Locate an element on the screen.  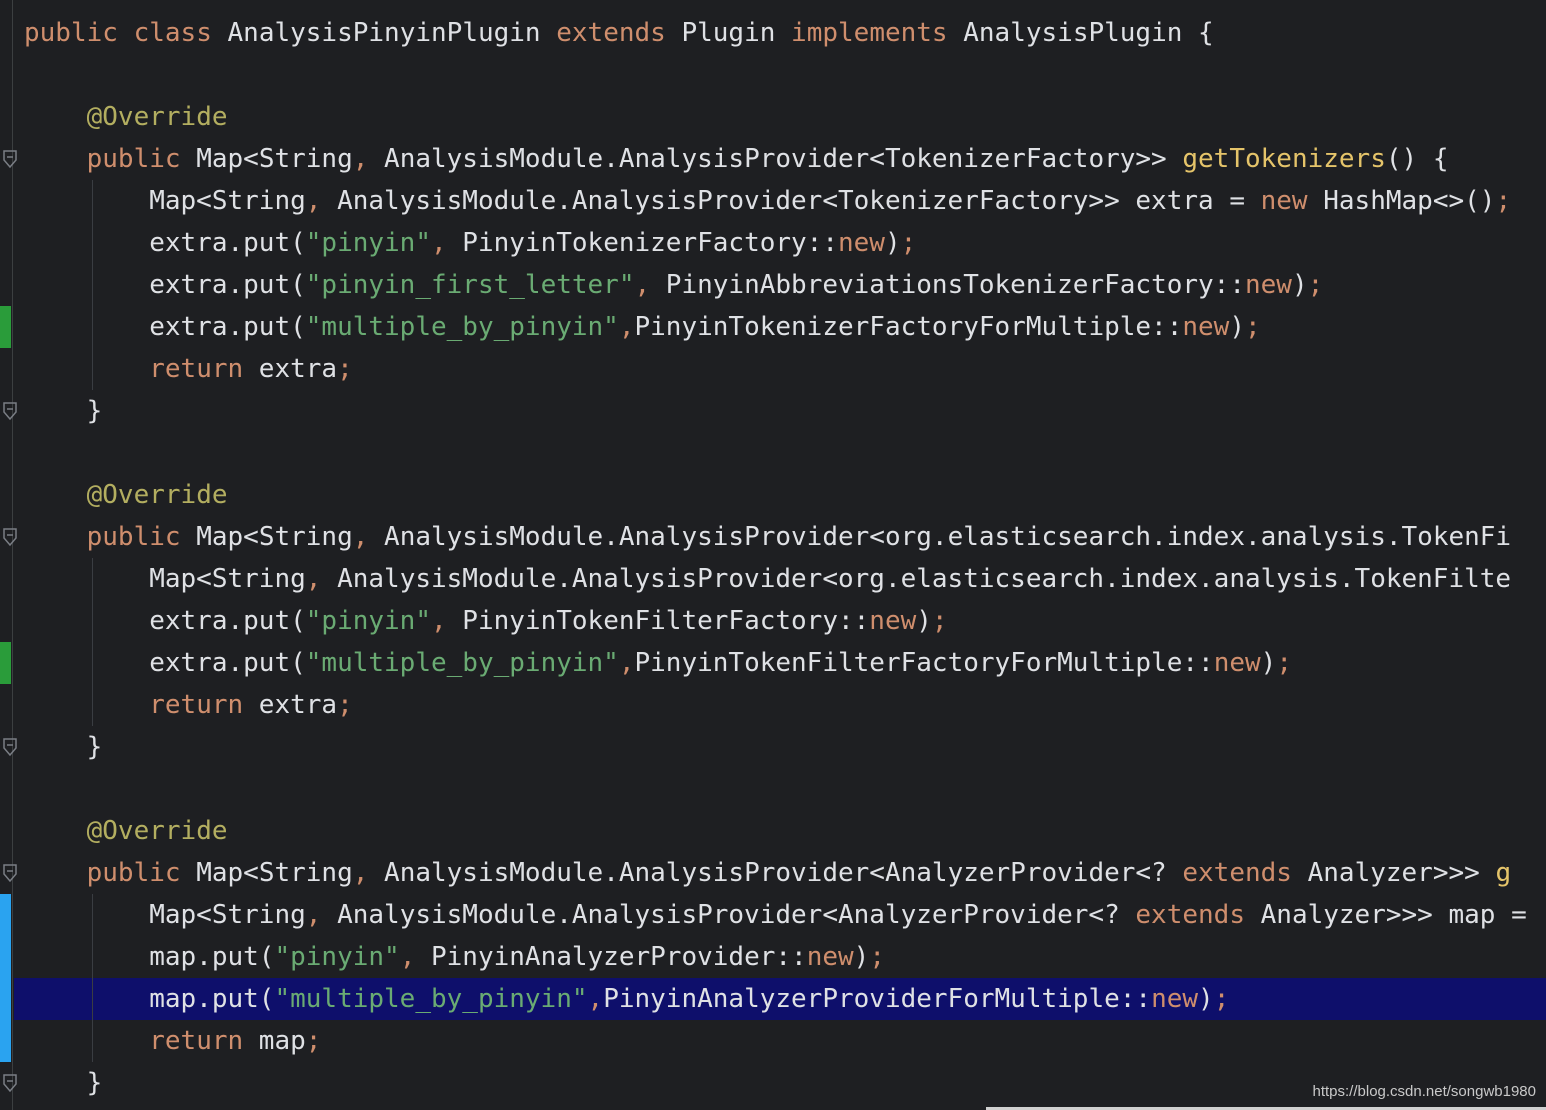
code-token: } is located at coordinates (63, 747).